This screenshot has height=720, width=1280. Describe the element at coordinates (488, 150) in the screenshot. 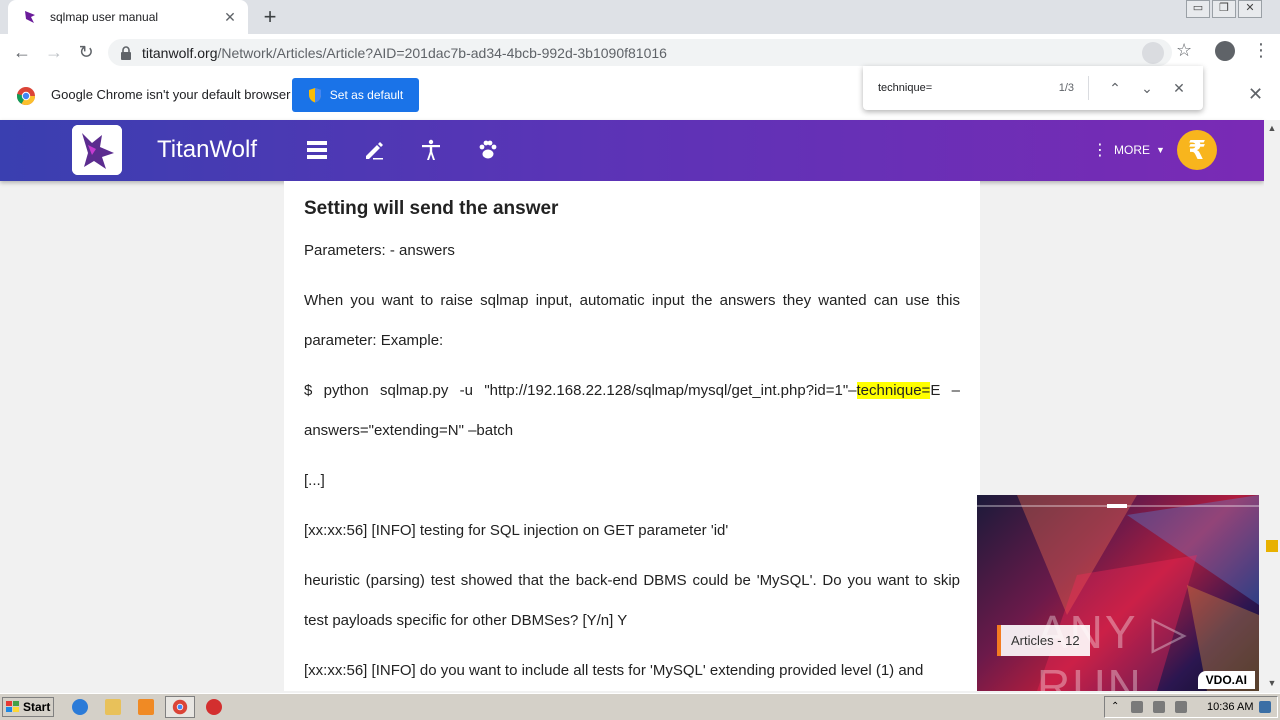

I see `paw-icon` at that location.